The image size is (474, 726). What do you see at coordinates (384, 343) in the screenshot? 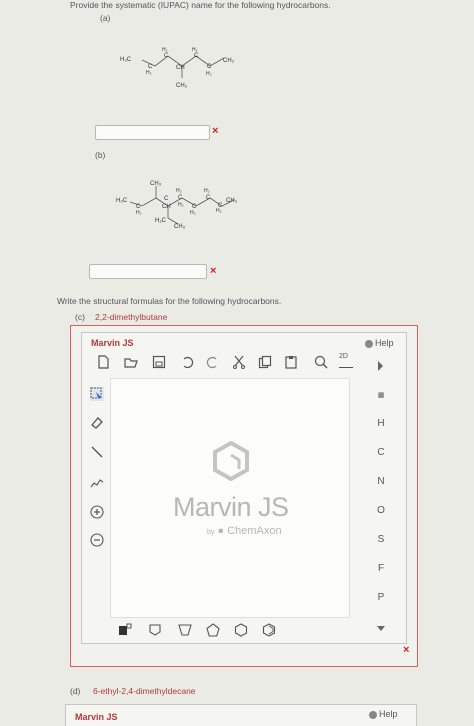
I see `help-label: Help` at bounding box center [384, 343].